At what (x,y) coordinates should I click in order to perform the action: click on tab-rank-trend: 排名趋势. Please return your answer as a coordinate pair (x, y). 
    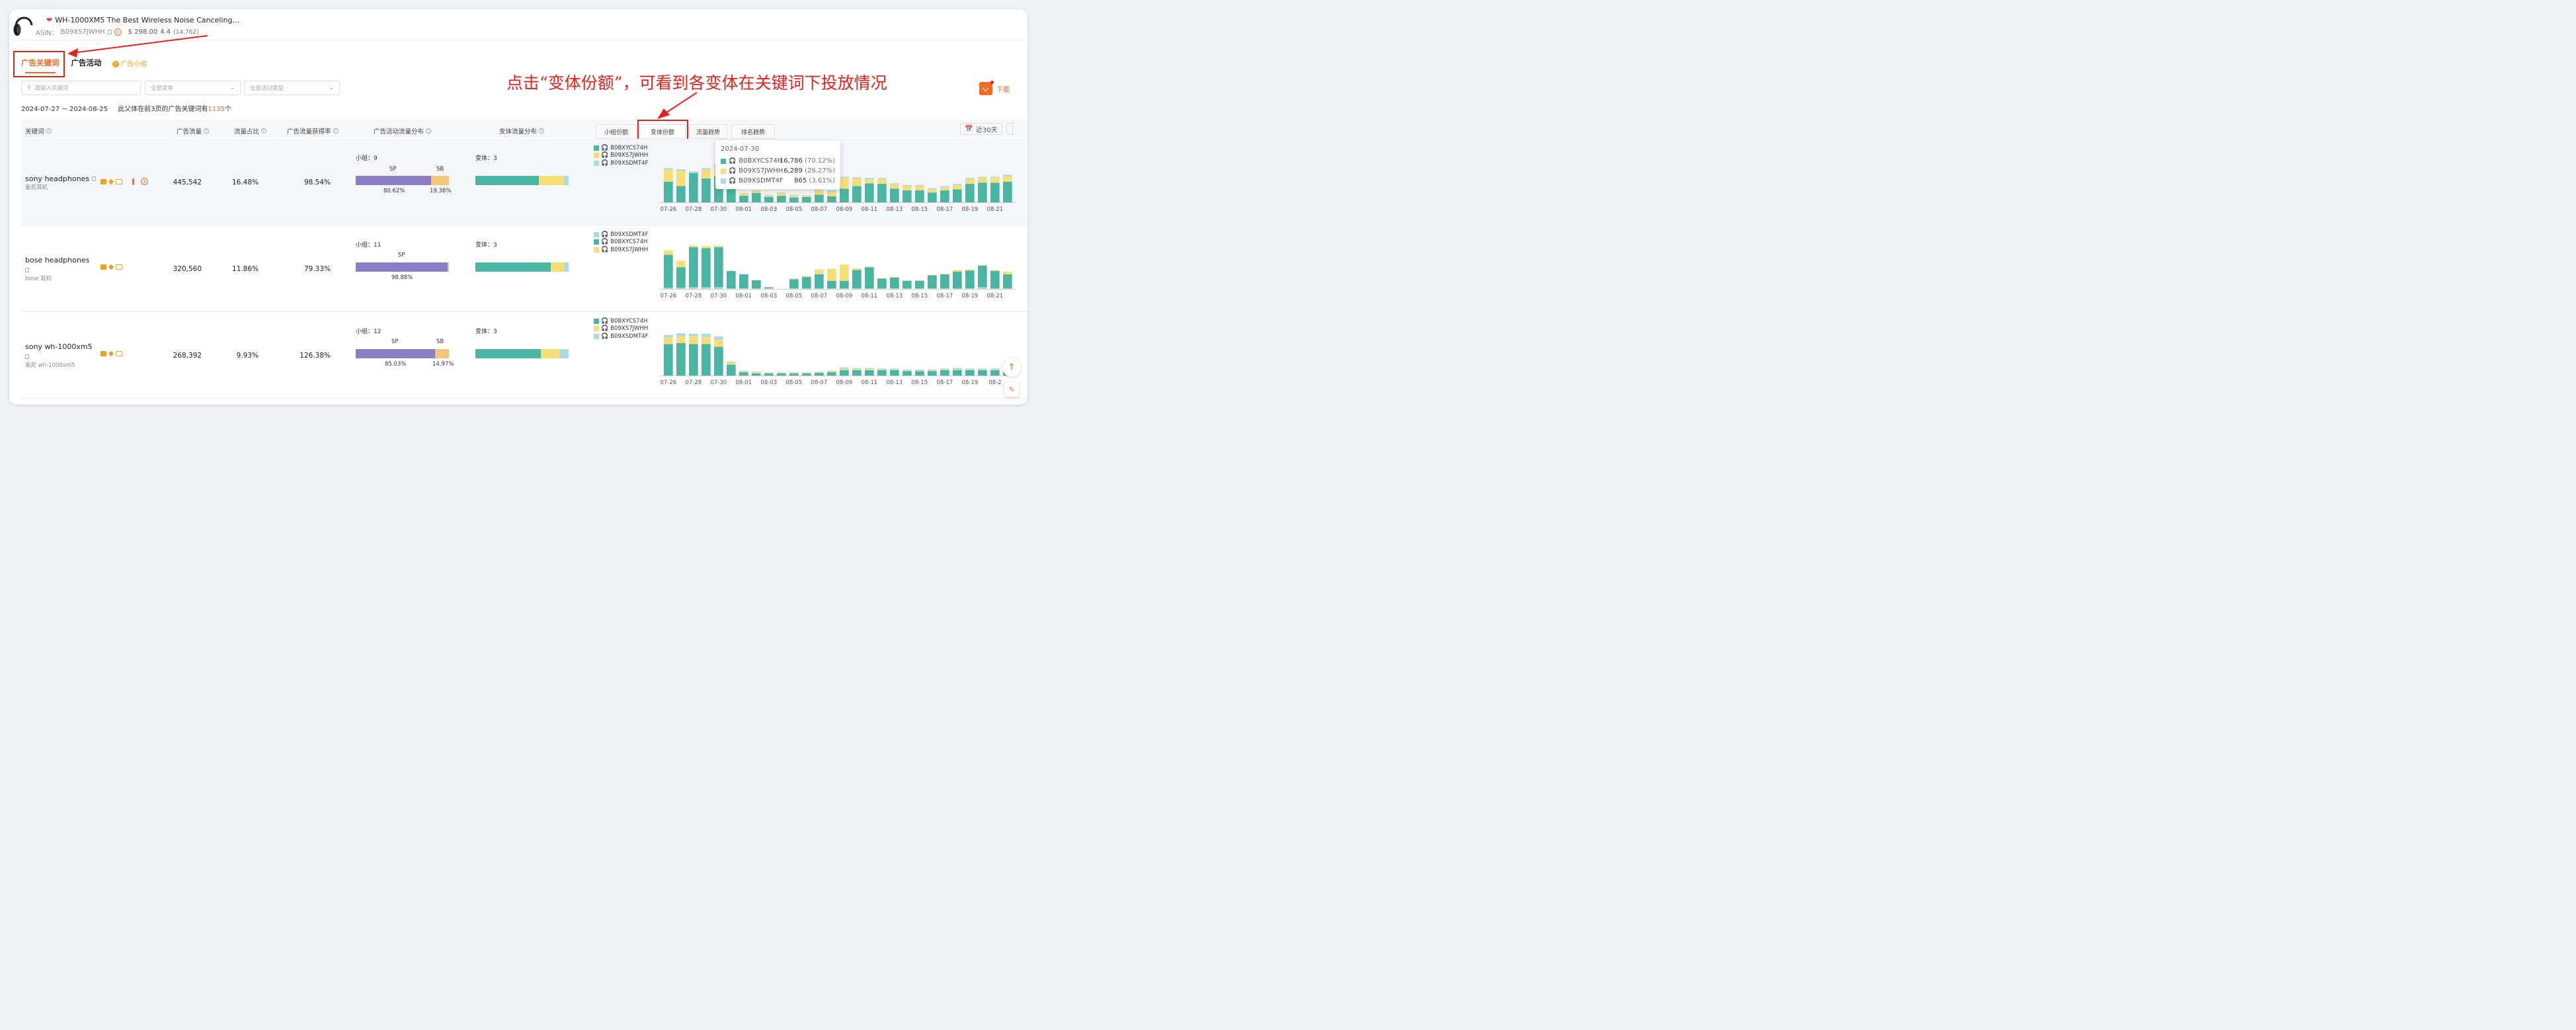
    Looking at the image, I should click on (753, 131).